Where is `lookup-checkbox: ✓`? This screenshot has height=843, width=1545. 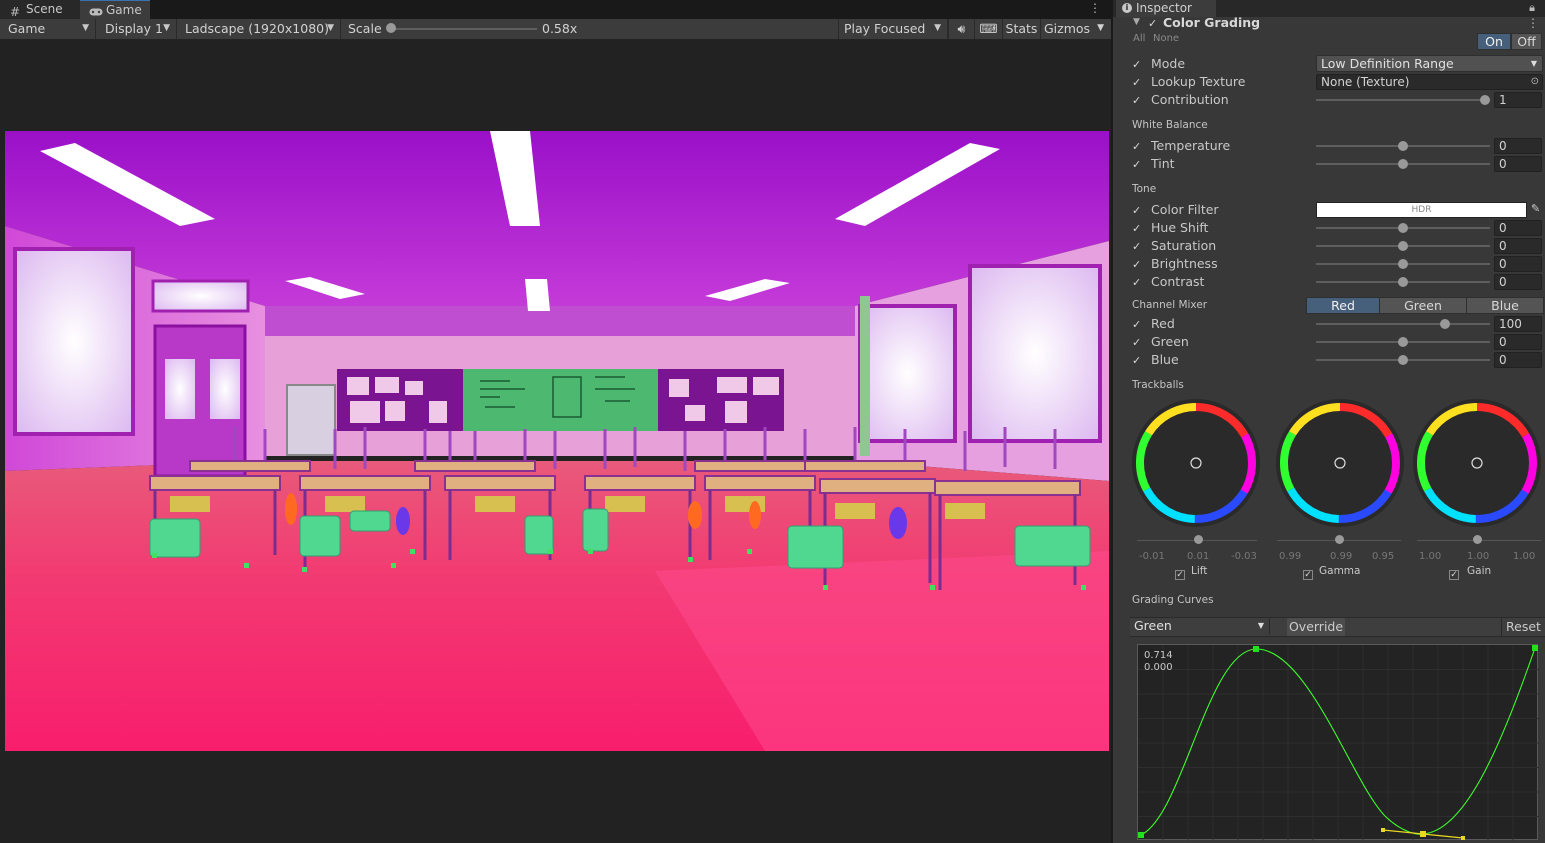
lookup-checkbox: ✓ is located at coordinates (1137, 82).